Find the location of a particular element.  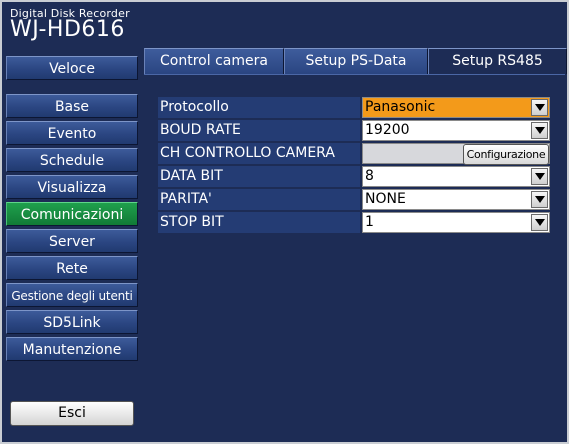

tab-setup-ps-data: Setup PS-Data is located at coordinates (356, 61).